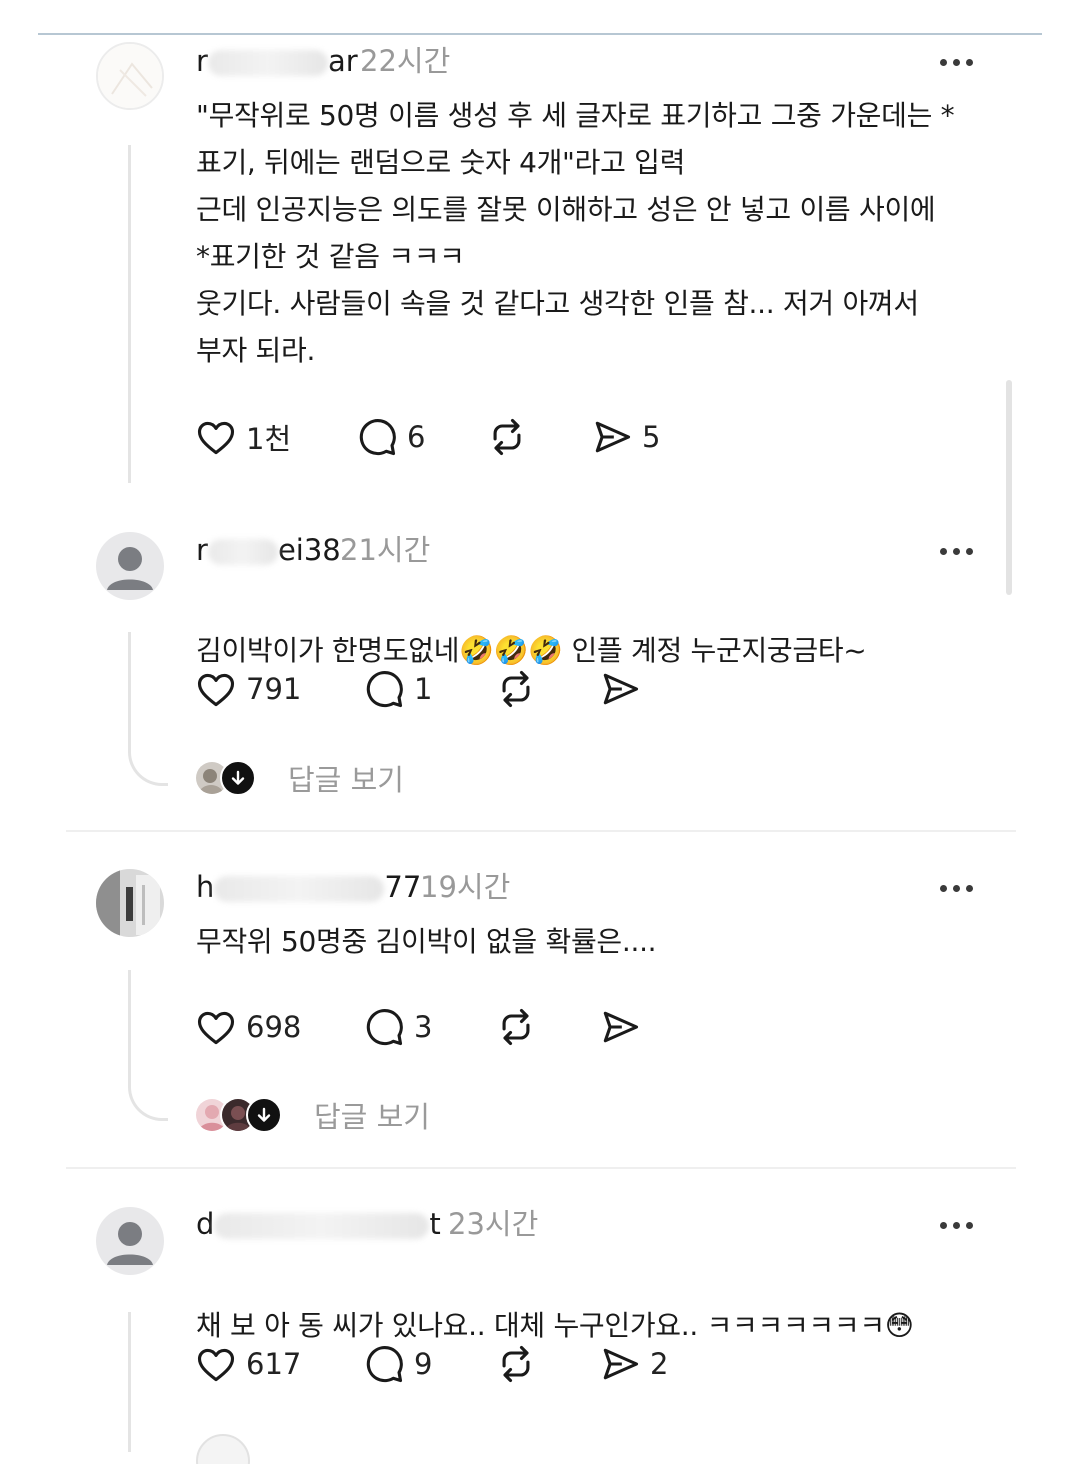 The image size is (1080, 1484). I want to click on share-button: 5, so click(625, 437).